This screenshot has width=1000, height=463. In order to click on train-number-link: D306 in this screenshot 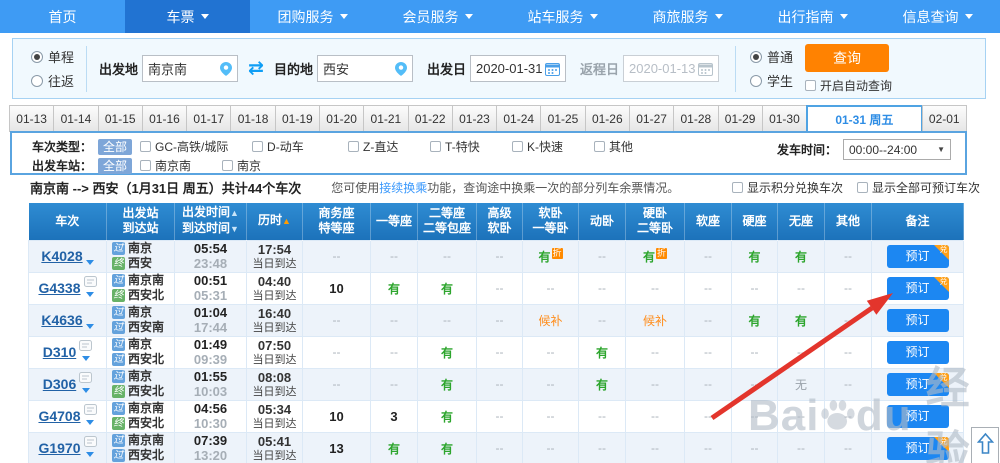, I will do `click(59, 384)`.